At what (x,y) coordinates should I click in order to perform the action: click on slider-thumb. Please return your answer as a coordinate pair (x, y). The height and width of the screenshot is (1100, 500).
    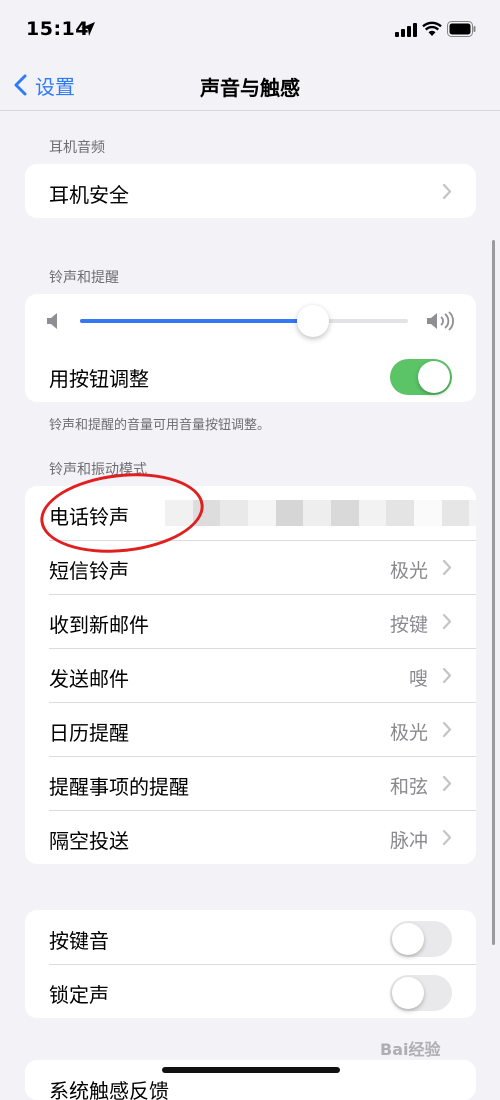
    Looking at the image, I should click on (312, 321).